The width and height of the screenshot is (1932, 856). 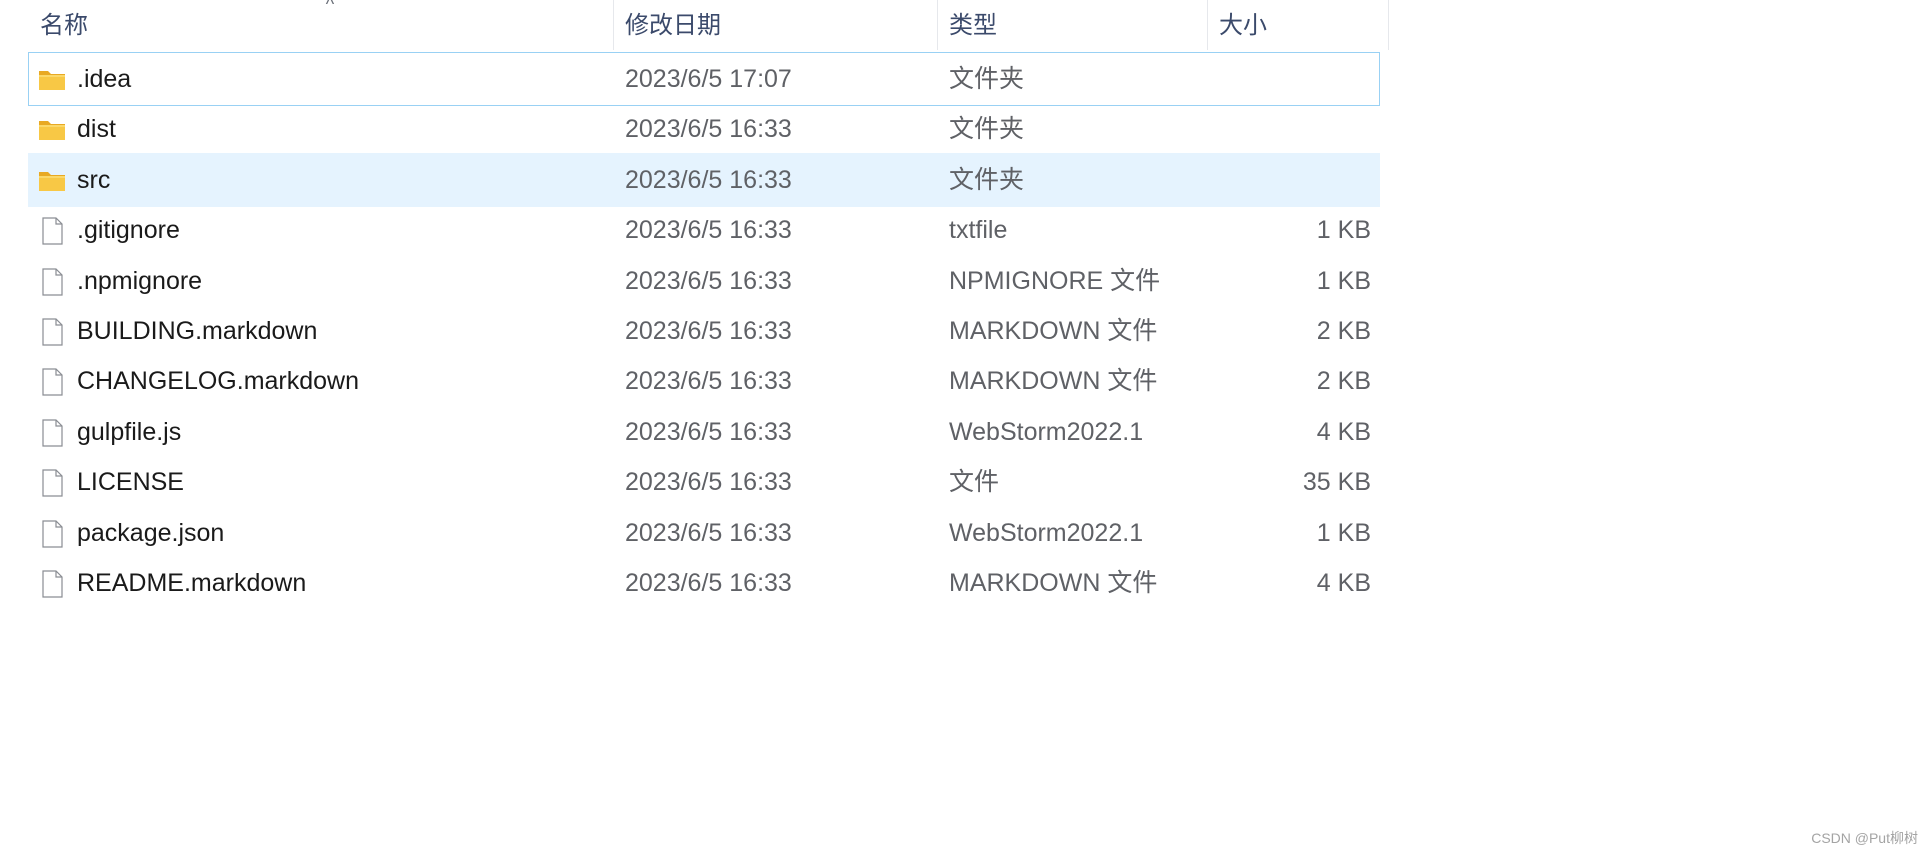 I want to click on file-name: .npmignore, so click(x=140, y=281).